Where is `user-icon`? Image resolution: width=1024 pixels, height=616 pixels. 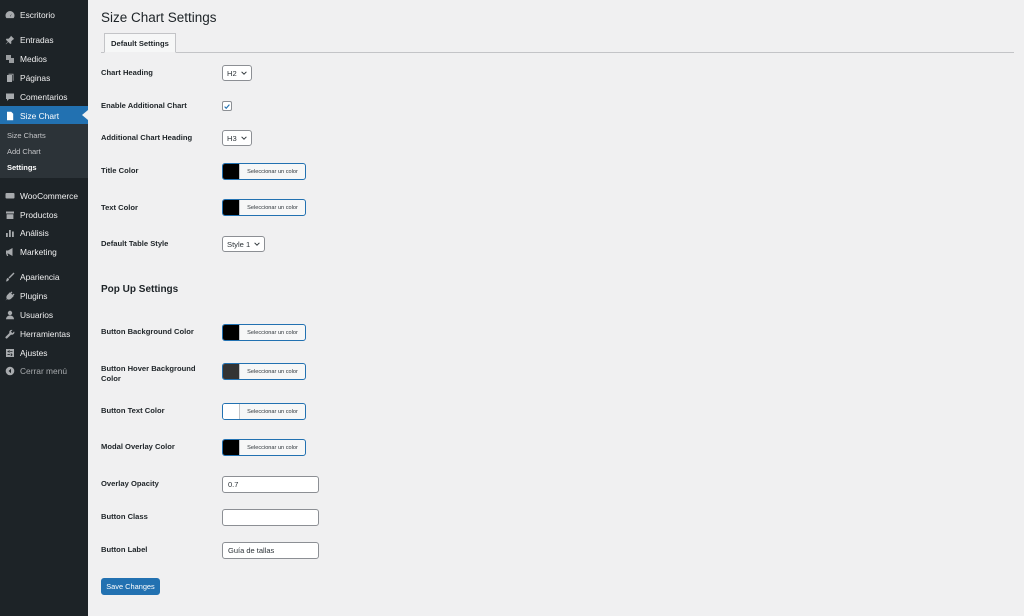 user-icon is located at coordinates (10, 315).